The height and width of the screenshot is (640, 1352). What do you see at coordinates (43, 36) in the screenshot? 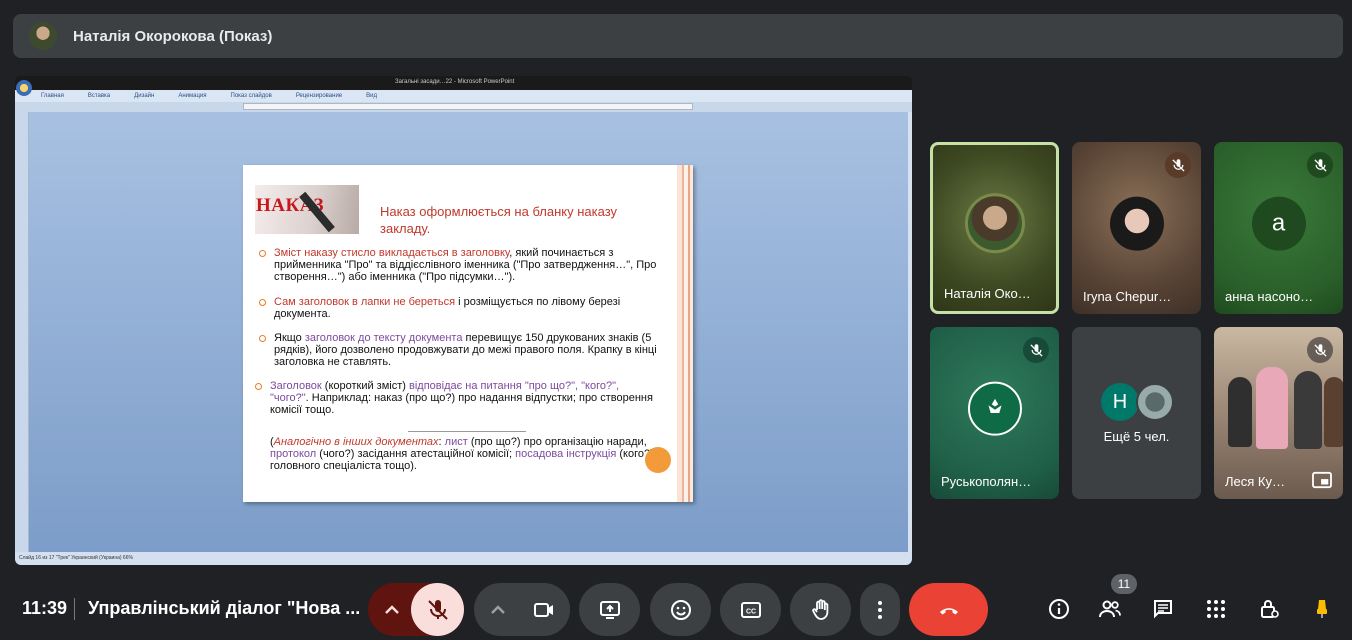
I see `presenter-avatar` at bounding box center [43, 36].